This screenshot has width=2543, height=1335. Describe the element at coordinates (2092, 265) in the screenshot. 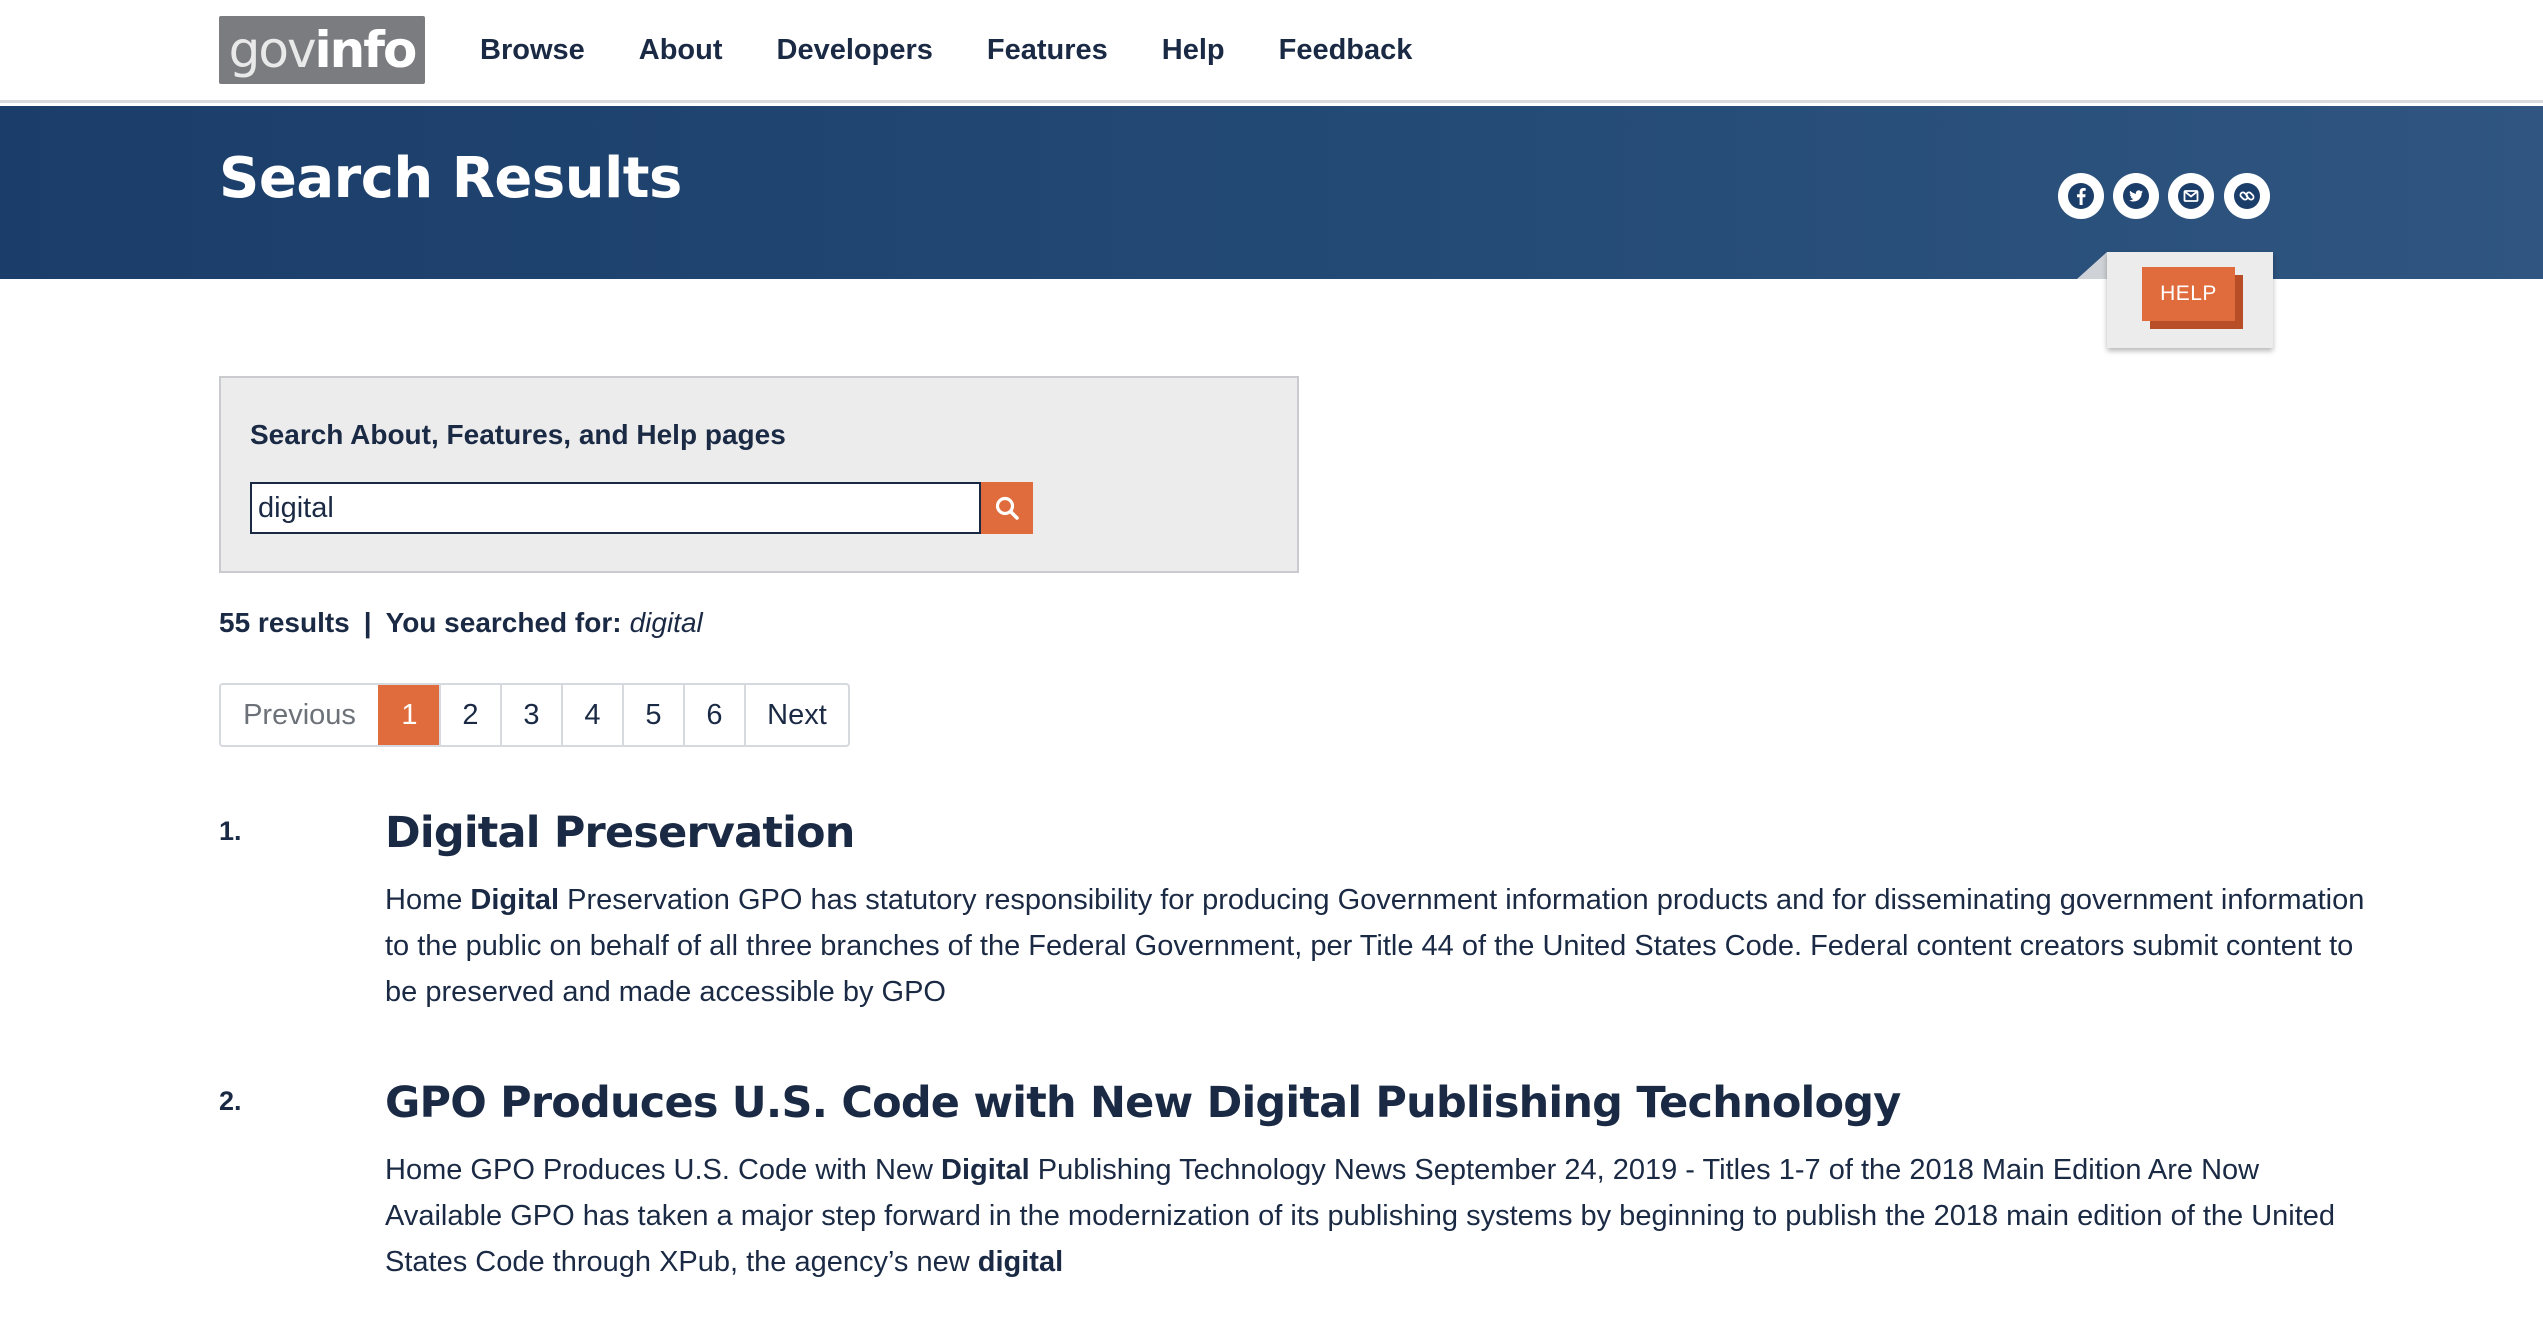

I see `help-tab-fold` at that location.